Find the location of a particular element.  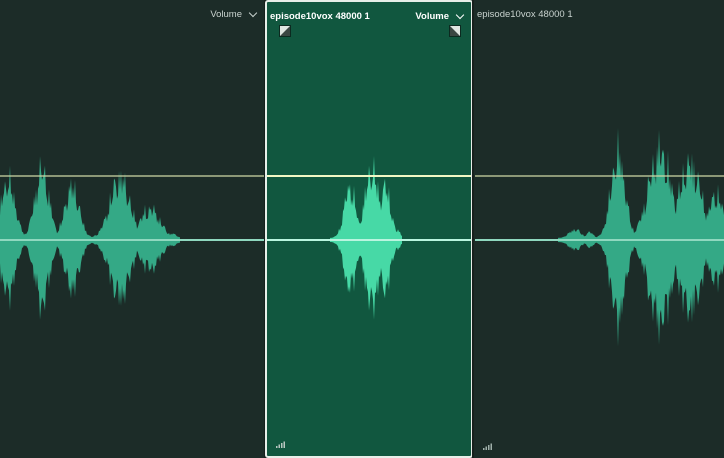

waveform-left is located at coordinates (90, 238).